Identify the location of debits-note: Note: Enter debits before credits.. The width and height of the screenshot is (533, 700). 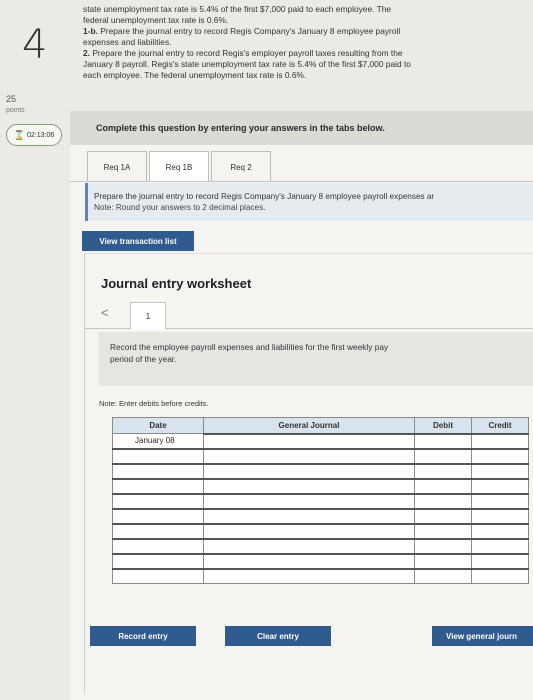
(154, 403).